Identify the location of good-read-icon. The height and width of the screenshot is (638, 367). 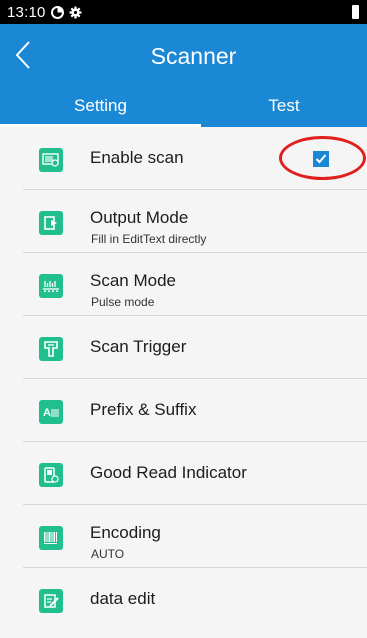
(51, 475).